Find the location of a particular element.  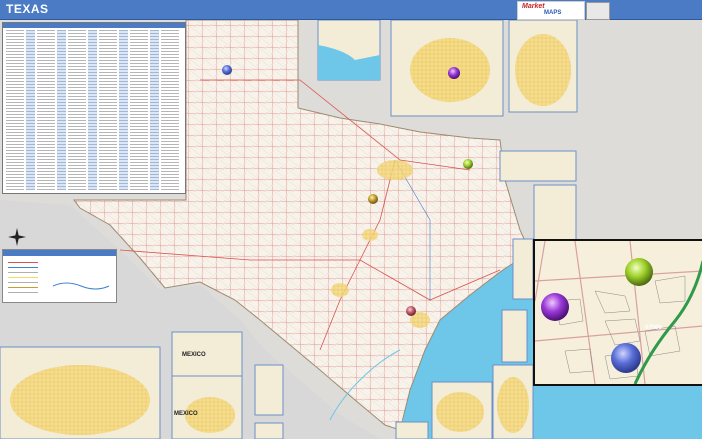

austin-metro is located at coordinates (370, 235).